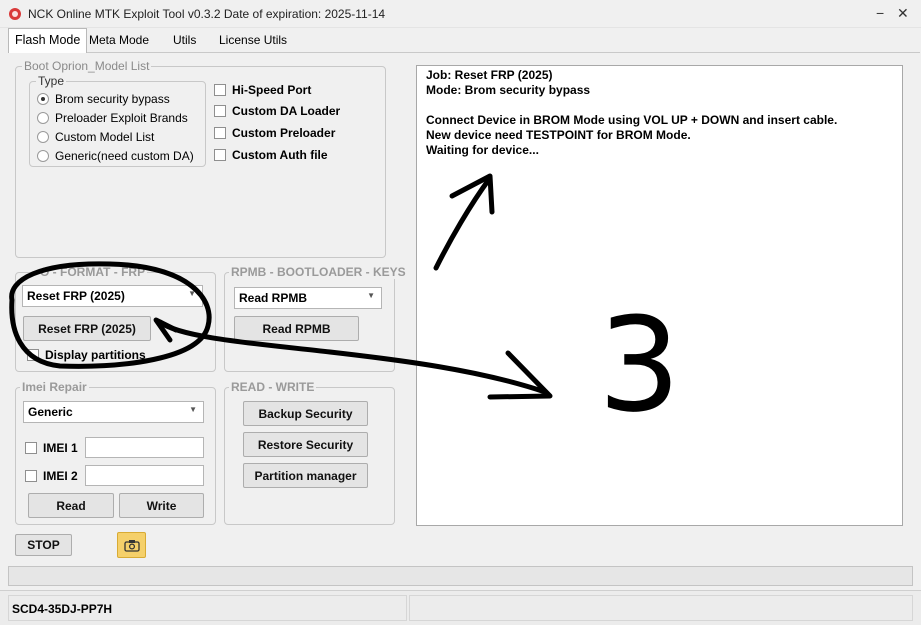 This screenshot has height=625, width=921. I want to click on imei-2-label: IMEI 2, so click(60, 476).